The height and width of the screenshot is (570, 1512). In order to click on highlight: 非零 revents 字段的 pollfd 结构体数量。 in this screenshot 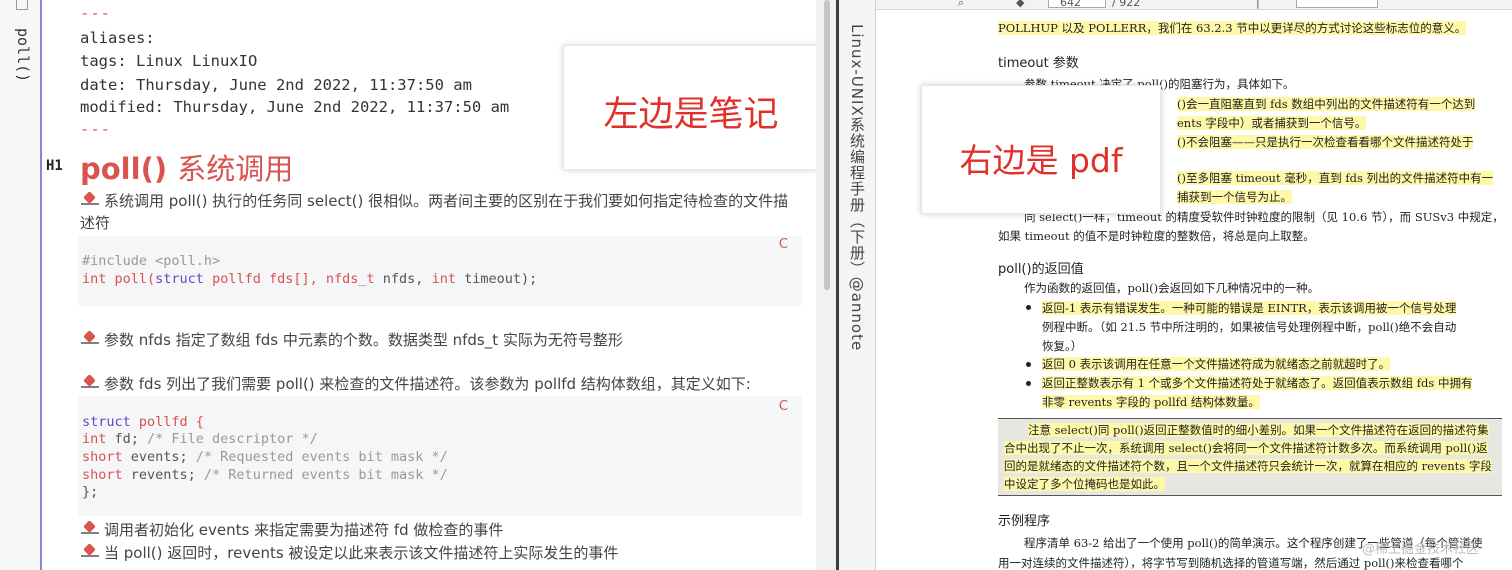, I will do `click(1151, 402)`.